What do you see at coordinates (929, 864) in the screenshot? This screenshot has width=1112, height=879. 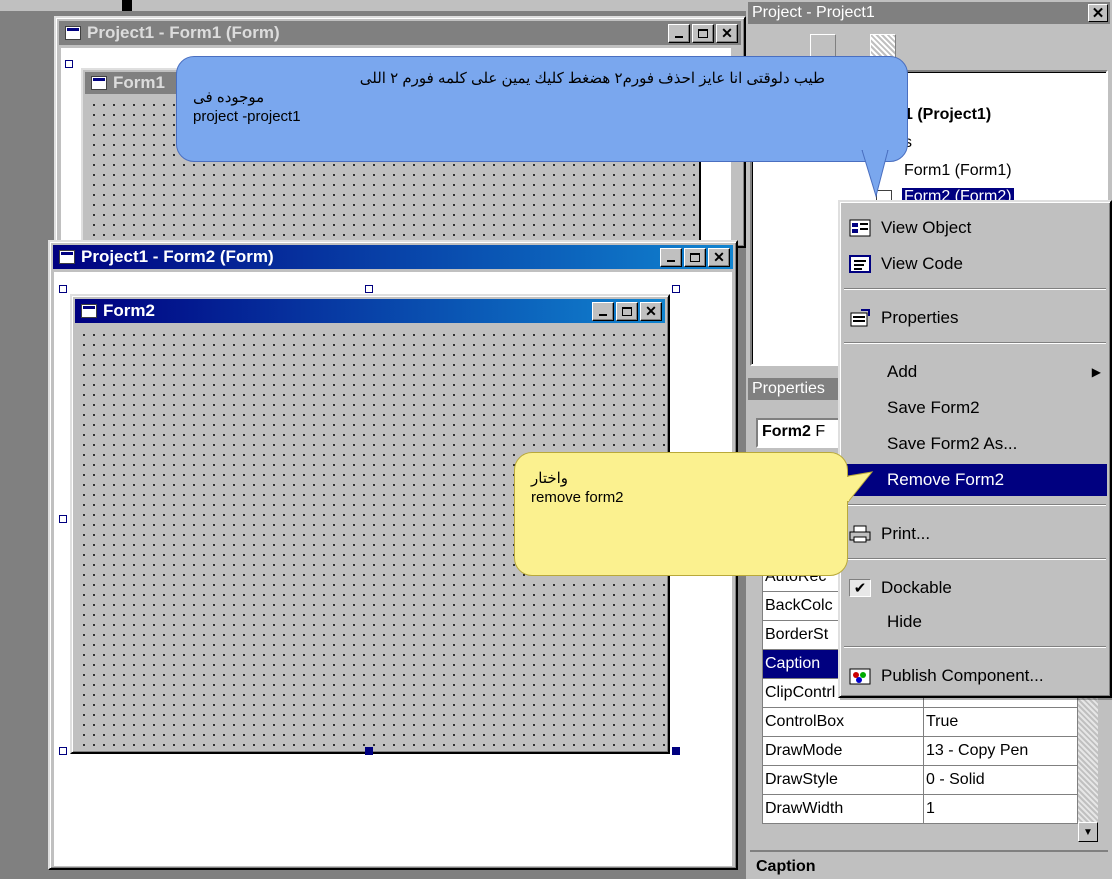 I see `property-description: Caption` at bounding box center [929, 864].